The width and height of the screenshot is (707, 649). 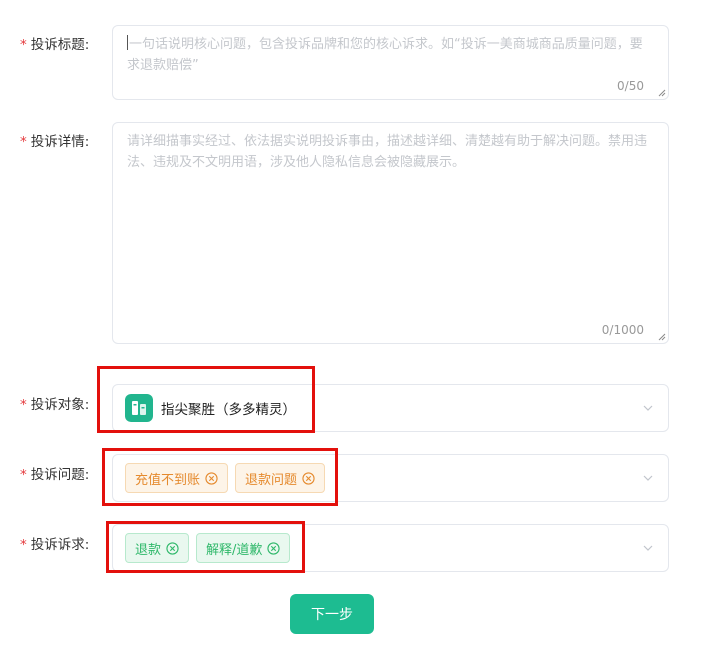 What do you see at coordinates (332, 614) in the screenshot?
I see `next-step-button: 下一步` at bounding box center [332, 614].